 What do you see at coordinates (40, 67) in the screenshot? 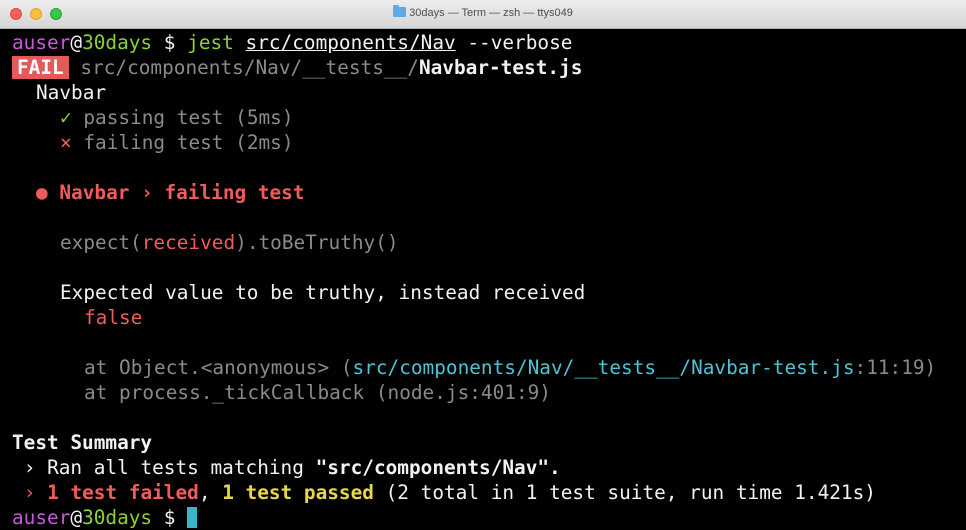
I see `fail-badge: FAIL` at bounding box center [40, 67].